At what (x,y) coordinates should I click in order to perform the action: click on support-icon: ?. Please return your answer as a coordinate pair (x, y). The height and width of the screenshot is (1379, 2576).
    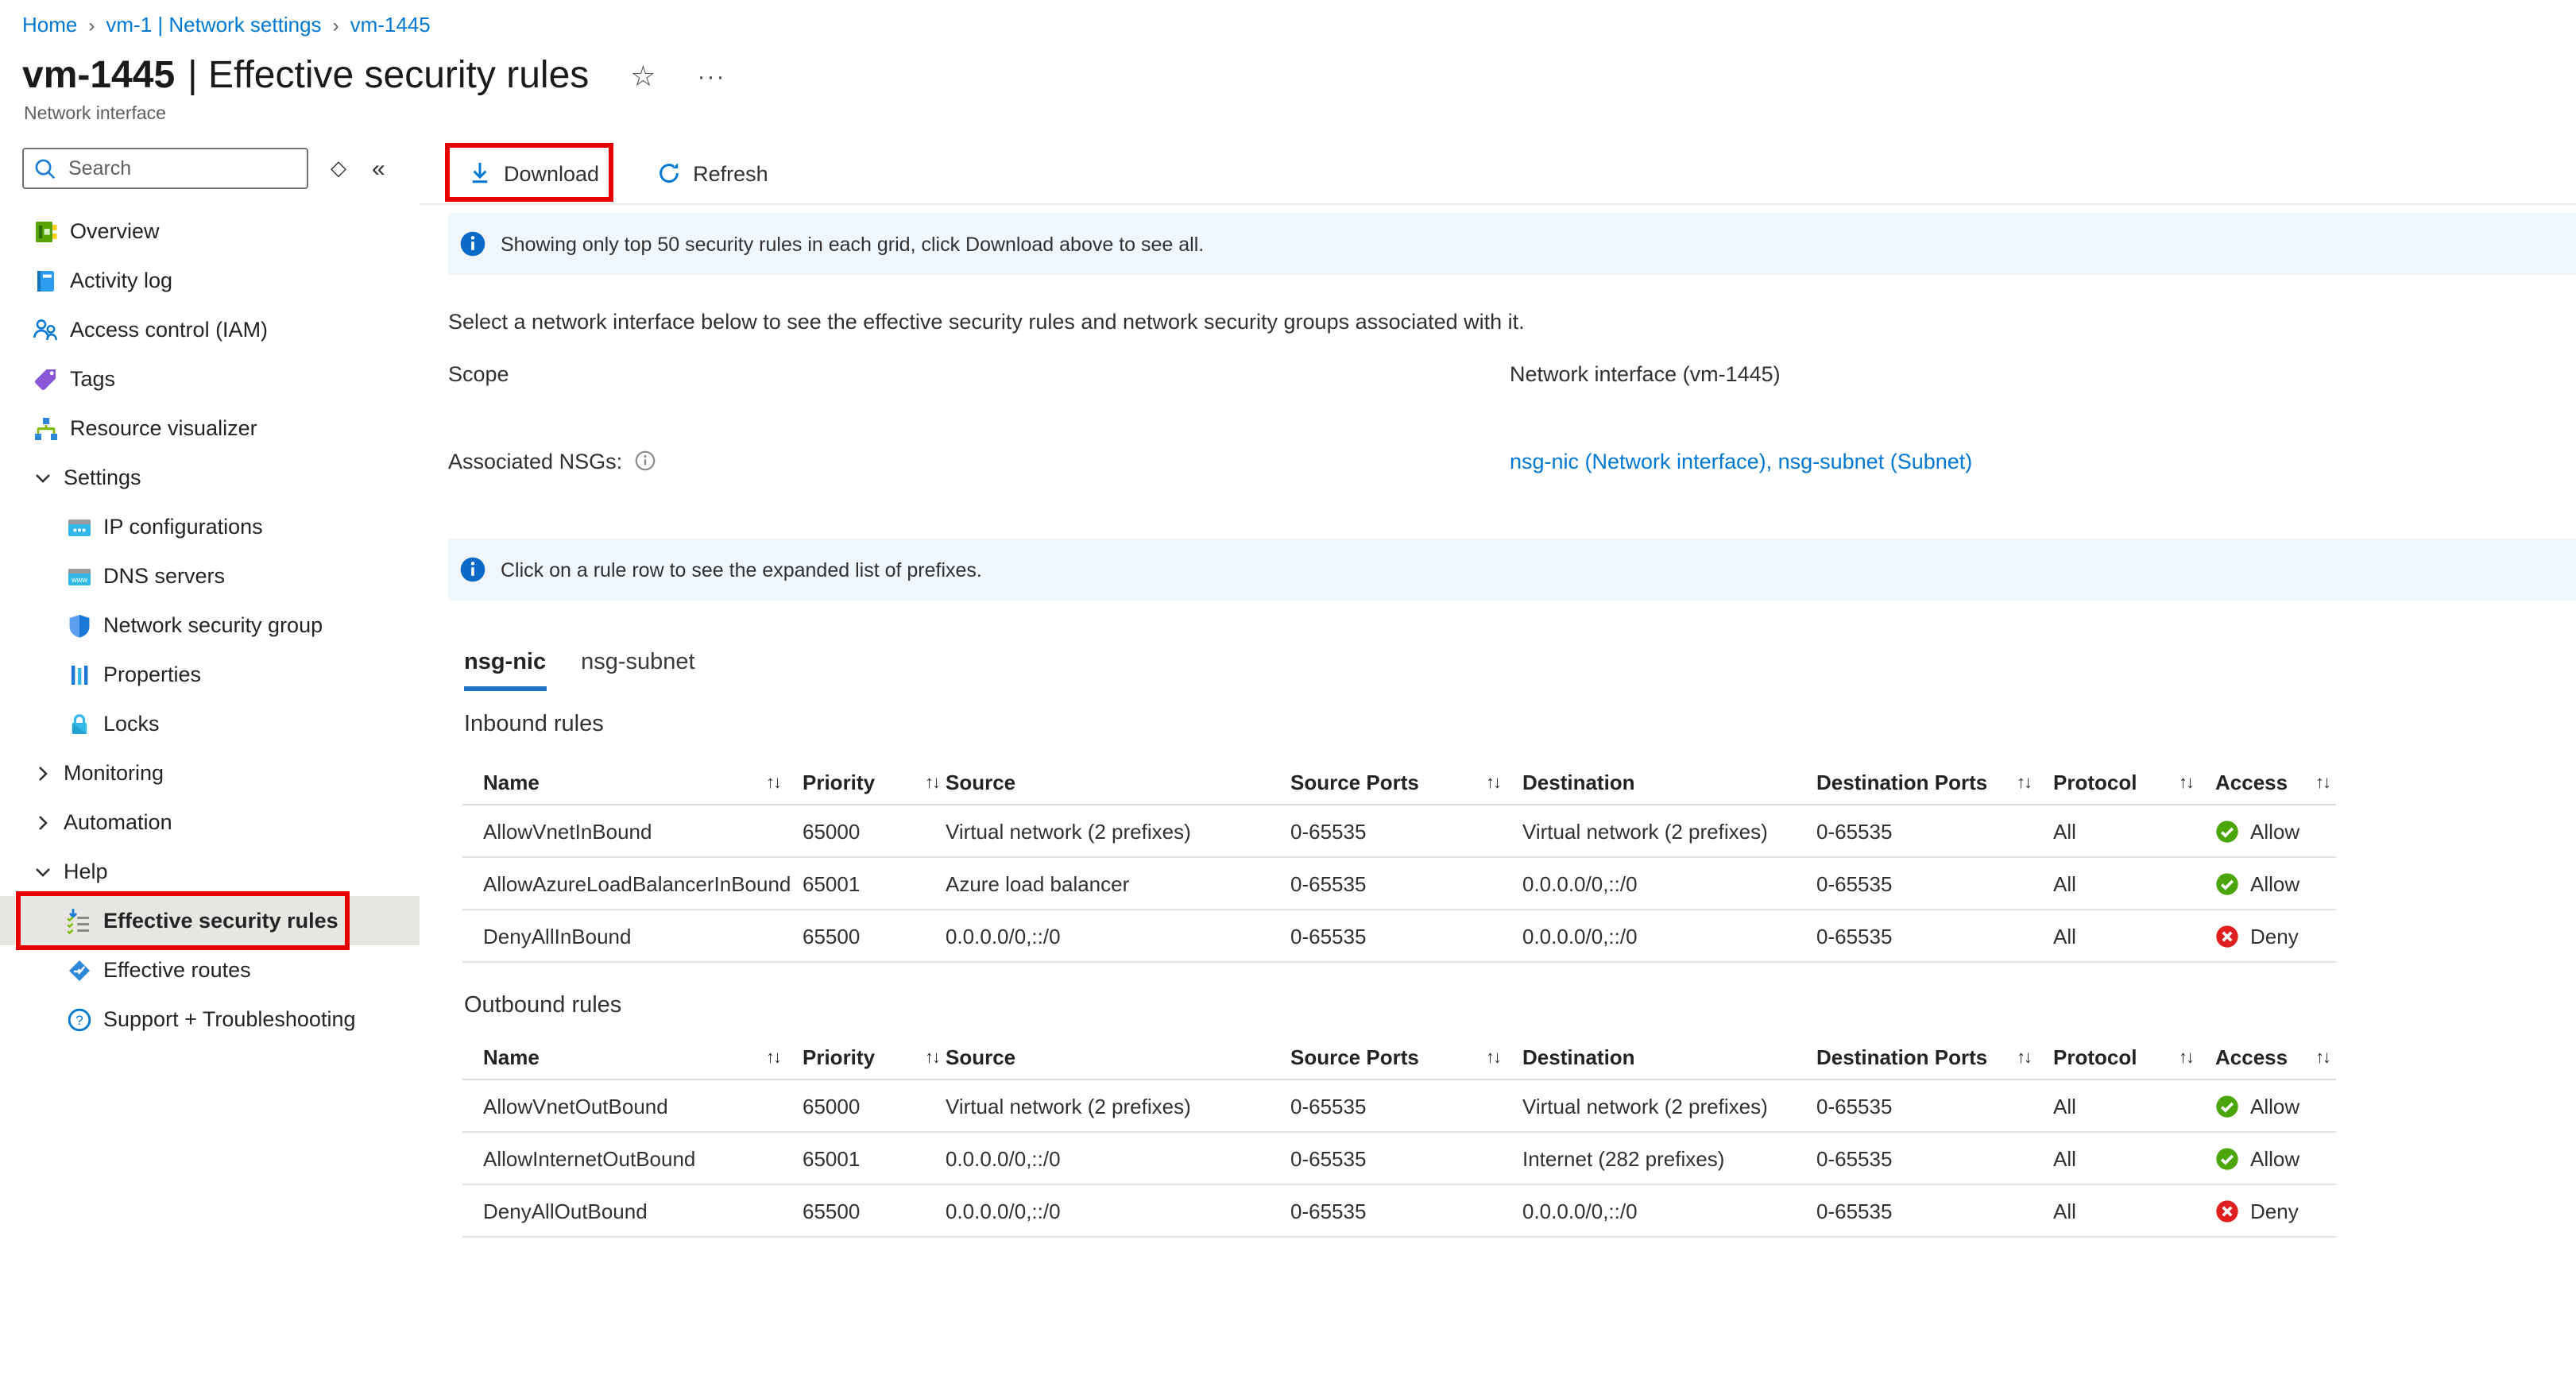
    Looking at the image, I should click on (79, 1019).